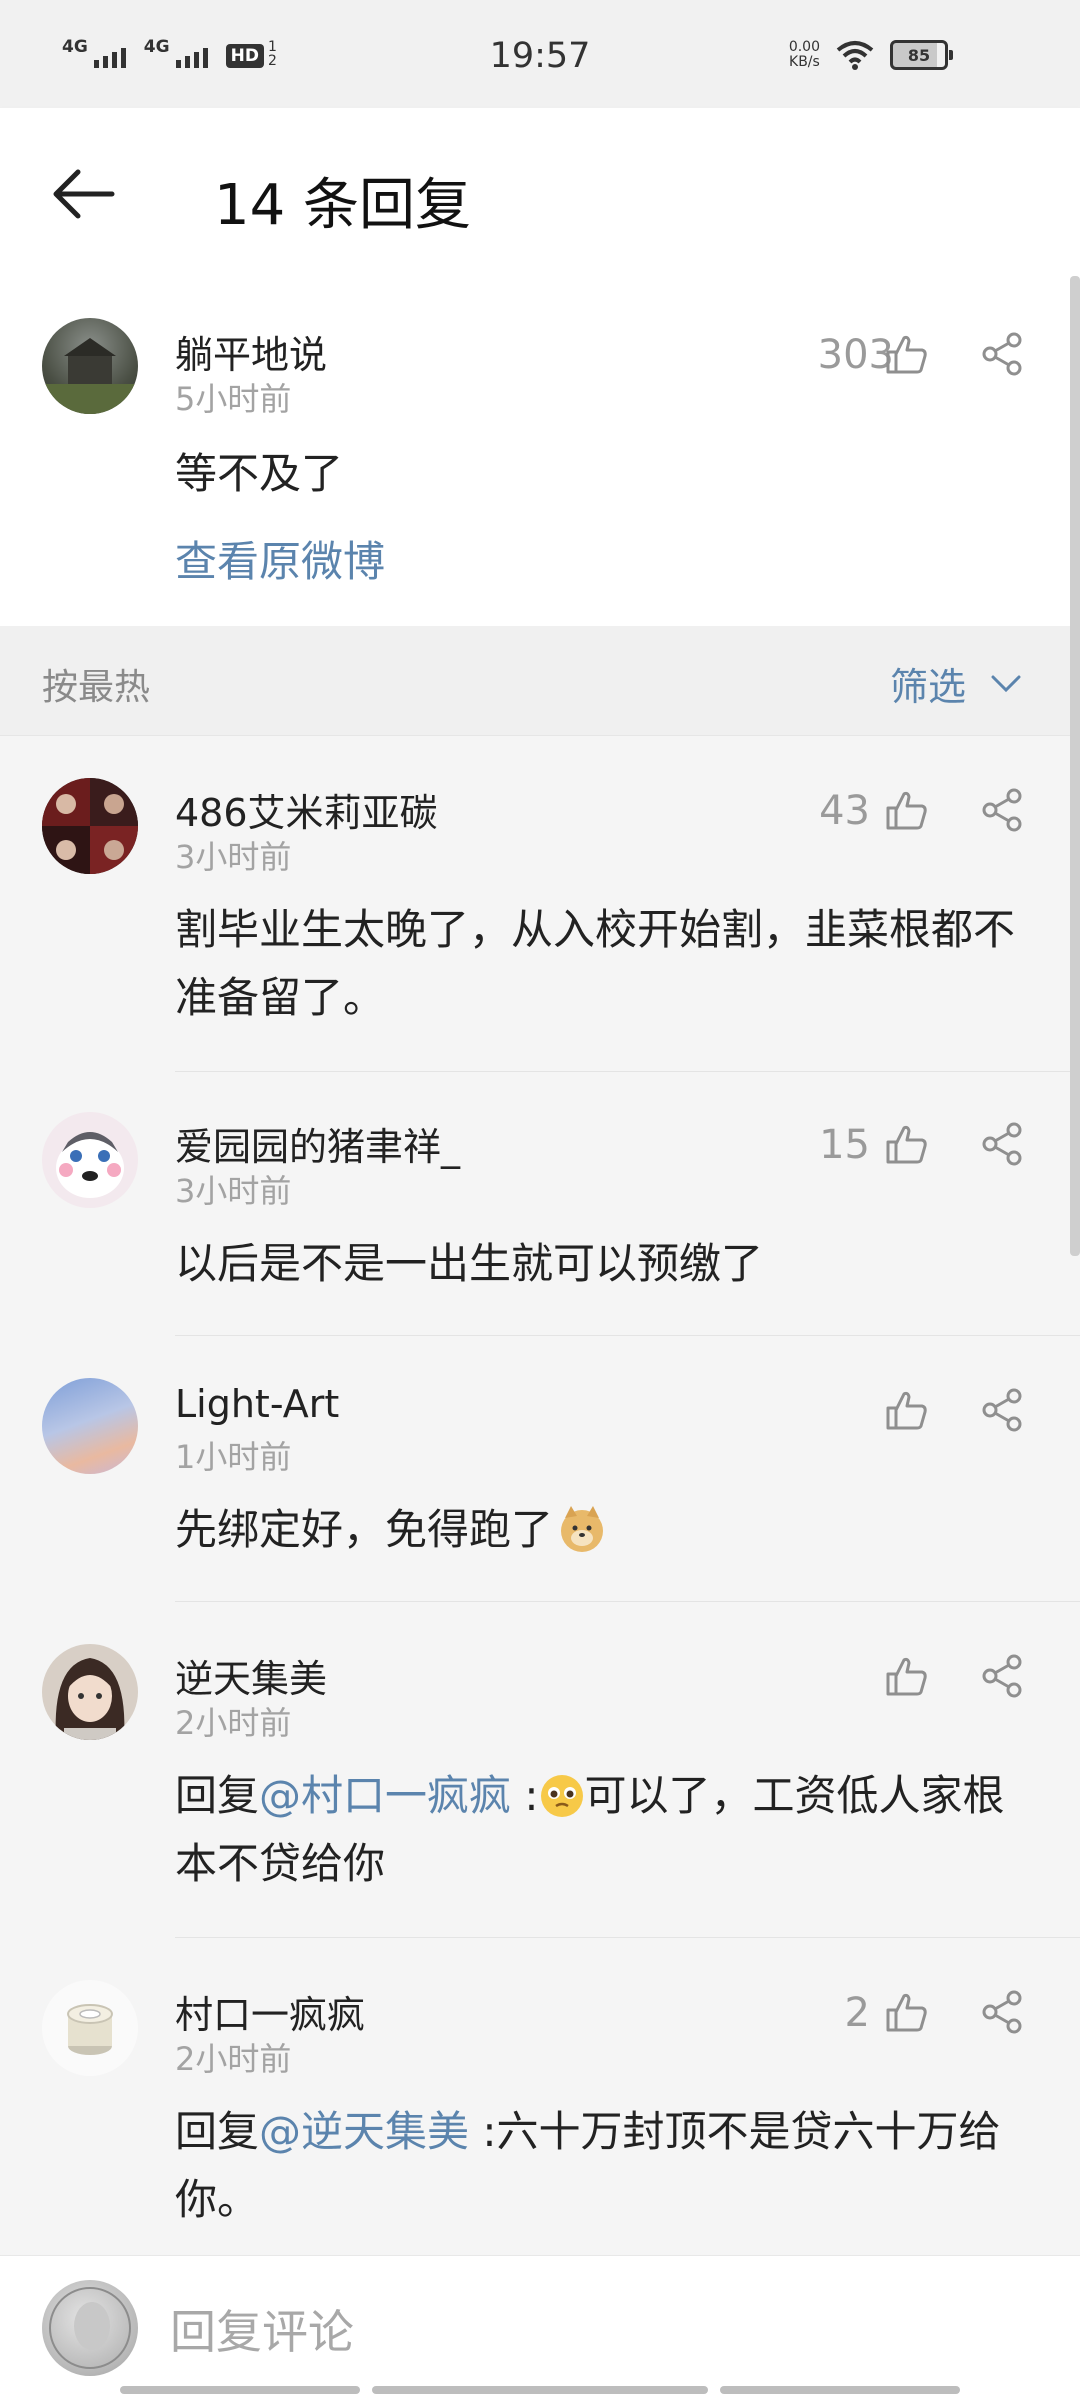  What do you see at coordinates (595, 963) in the screenshot?
I see `comment-text: 割毕业生太晚了，从入校开始割，韭菜根都不准备留了。` at bounding box center [595, 963].